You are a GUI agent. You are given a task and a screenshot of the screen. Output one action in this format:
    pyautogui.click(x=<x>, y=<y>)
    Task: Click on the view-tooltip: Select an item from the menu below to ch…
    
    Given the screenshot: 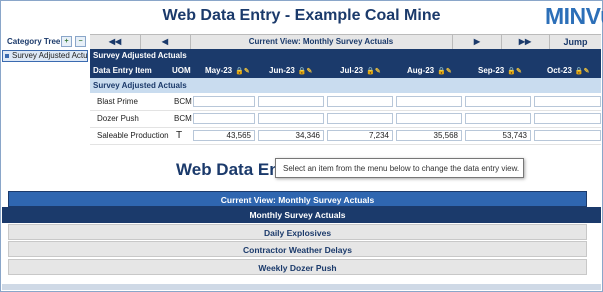 What is the action you would take?
    pyautogui.click(x=399, y=168)
    